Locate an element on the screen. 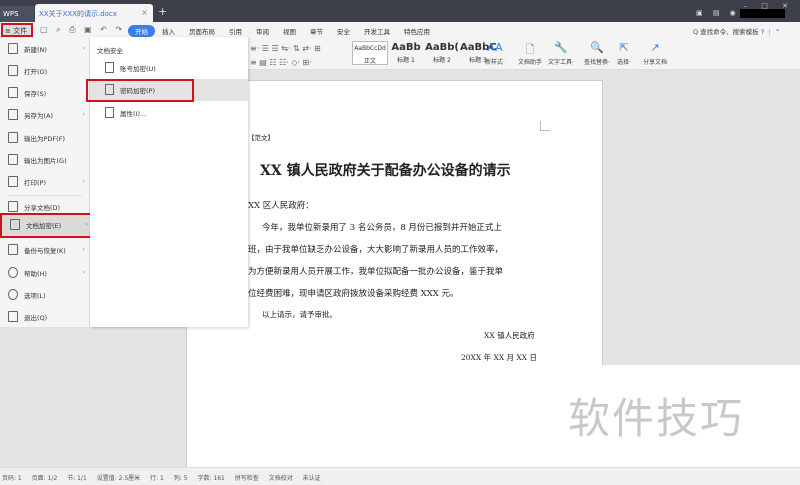 This screenshot has width=800, height=485. body-line: 今年，我单位新录用了 3 名公务员，8 月份已报到并开始正式上 is located at coordinates (382, 228).